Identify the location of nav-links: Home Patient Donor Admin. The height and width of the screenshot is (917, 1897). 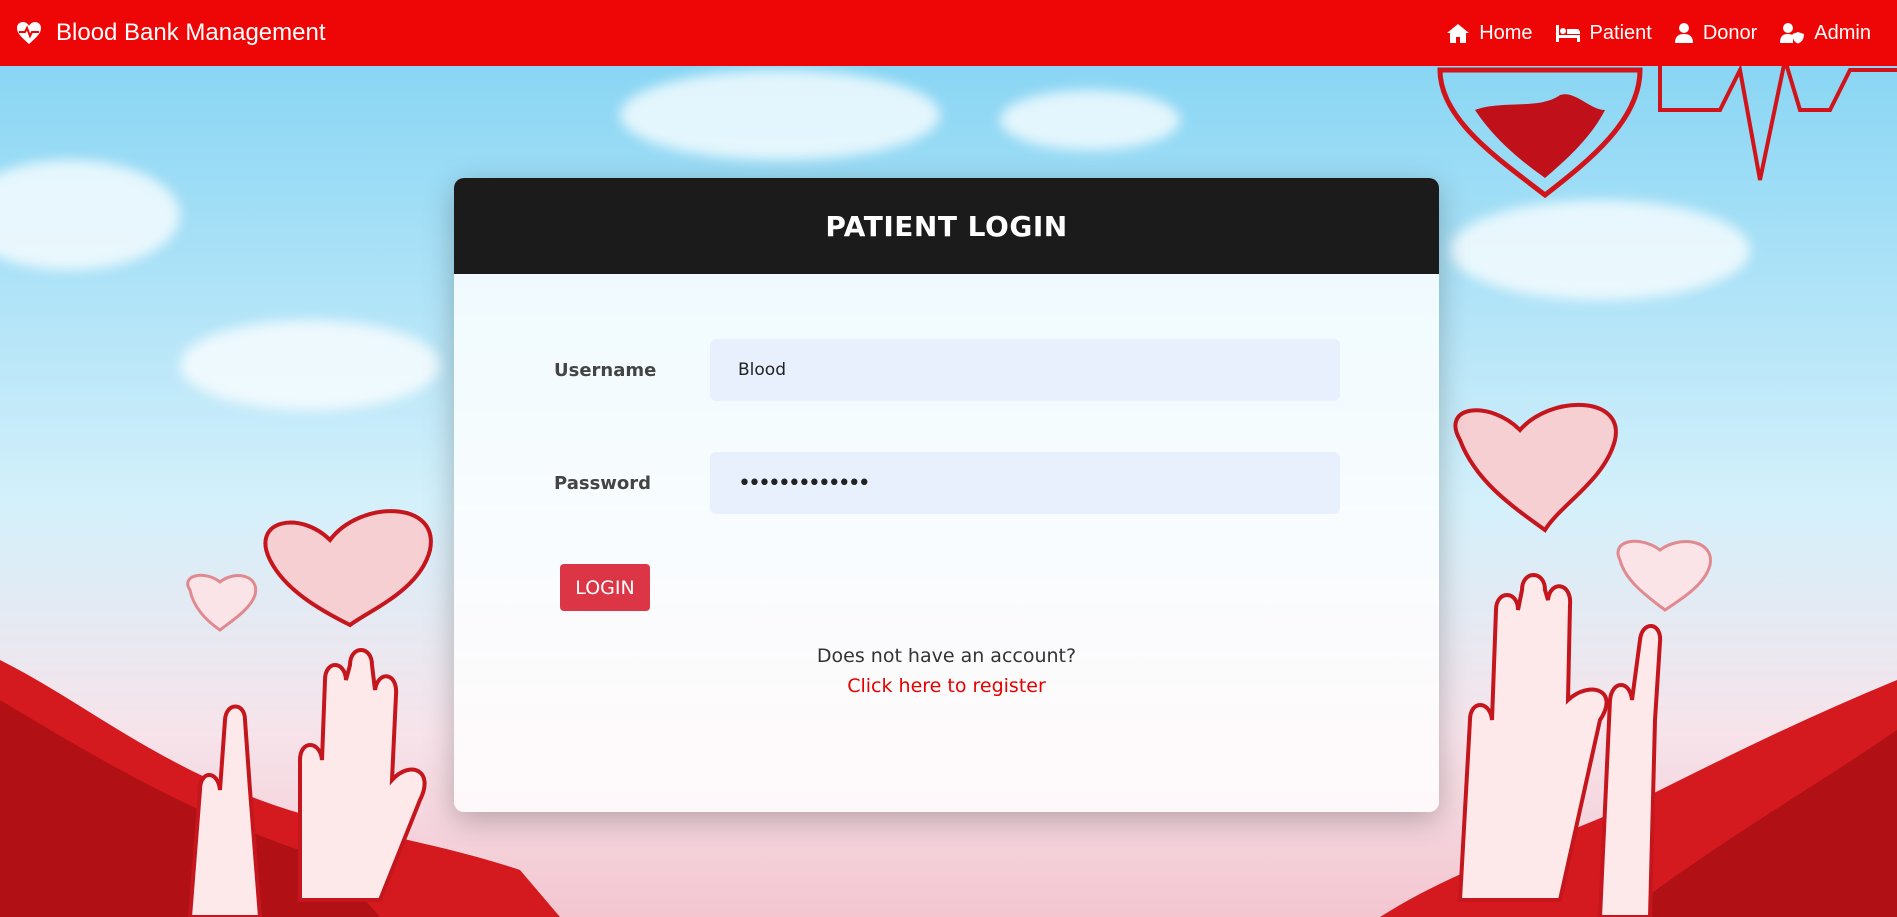
(1647, 33).